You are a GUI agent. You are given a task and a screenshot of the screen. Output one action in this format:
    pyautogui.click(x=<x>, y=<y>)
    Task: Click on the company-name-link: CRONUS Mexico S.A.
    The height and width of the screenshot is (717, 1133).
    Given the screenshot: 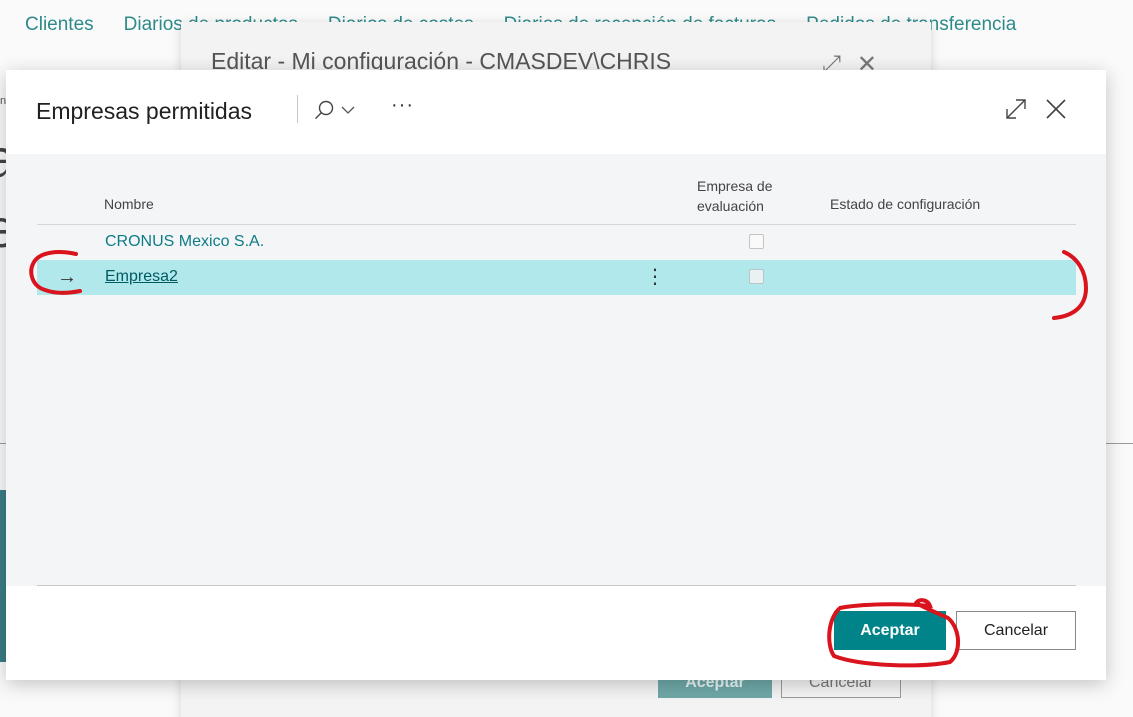 What is the action you would take?
    pyautogui.click(x=184, y=242)
    